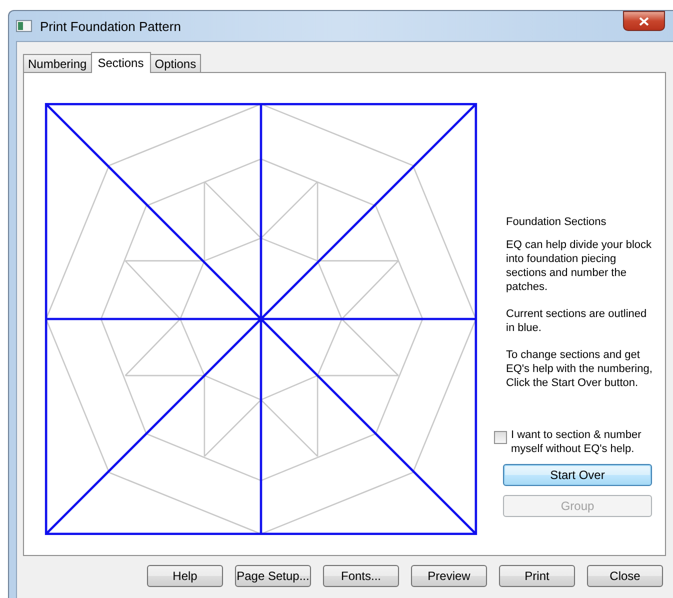 This screenshot has width=673, height=598. Describe the element at coordinates (500, 437) in the screenshot. I see `checkbox` at that location.